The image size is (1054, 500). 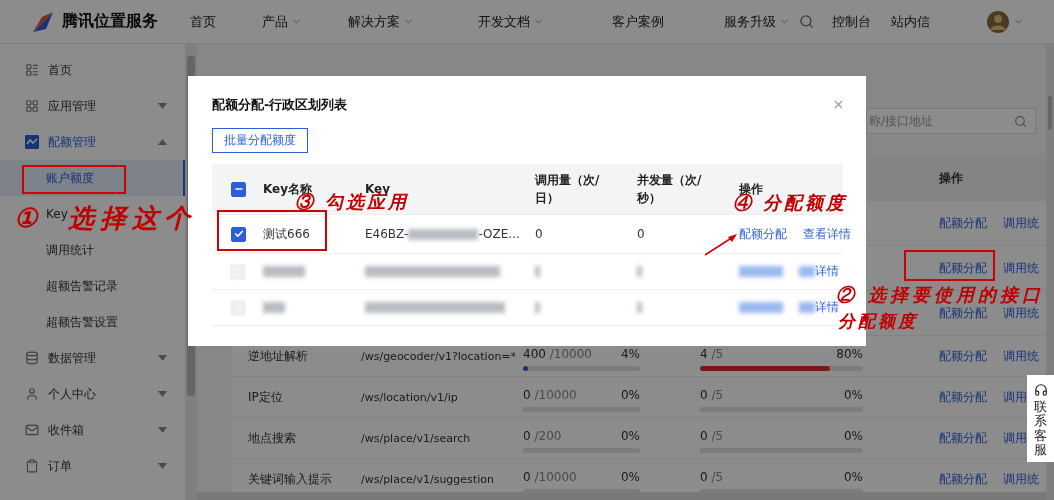 I want to click on table-cell-text: /ws/location/v1/ip, so click(x=410, y=397).